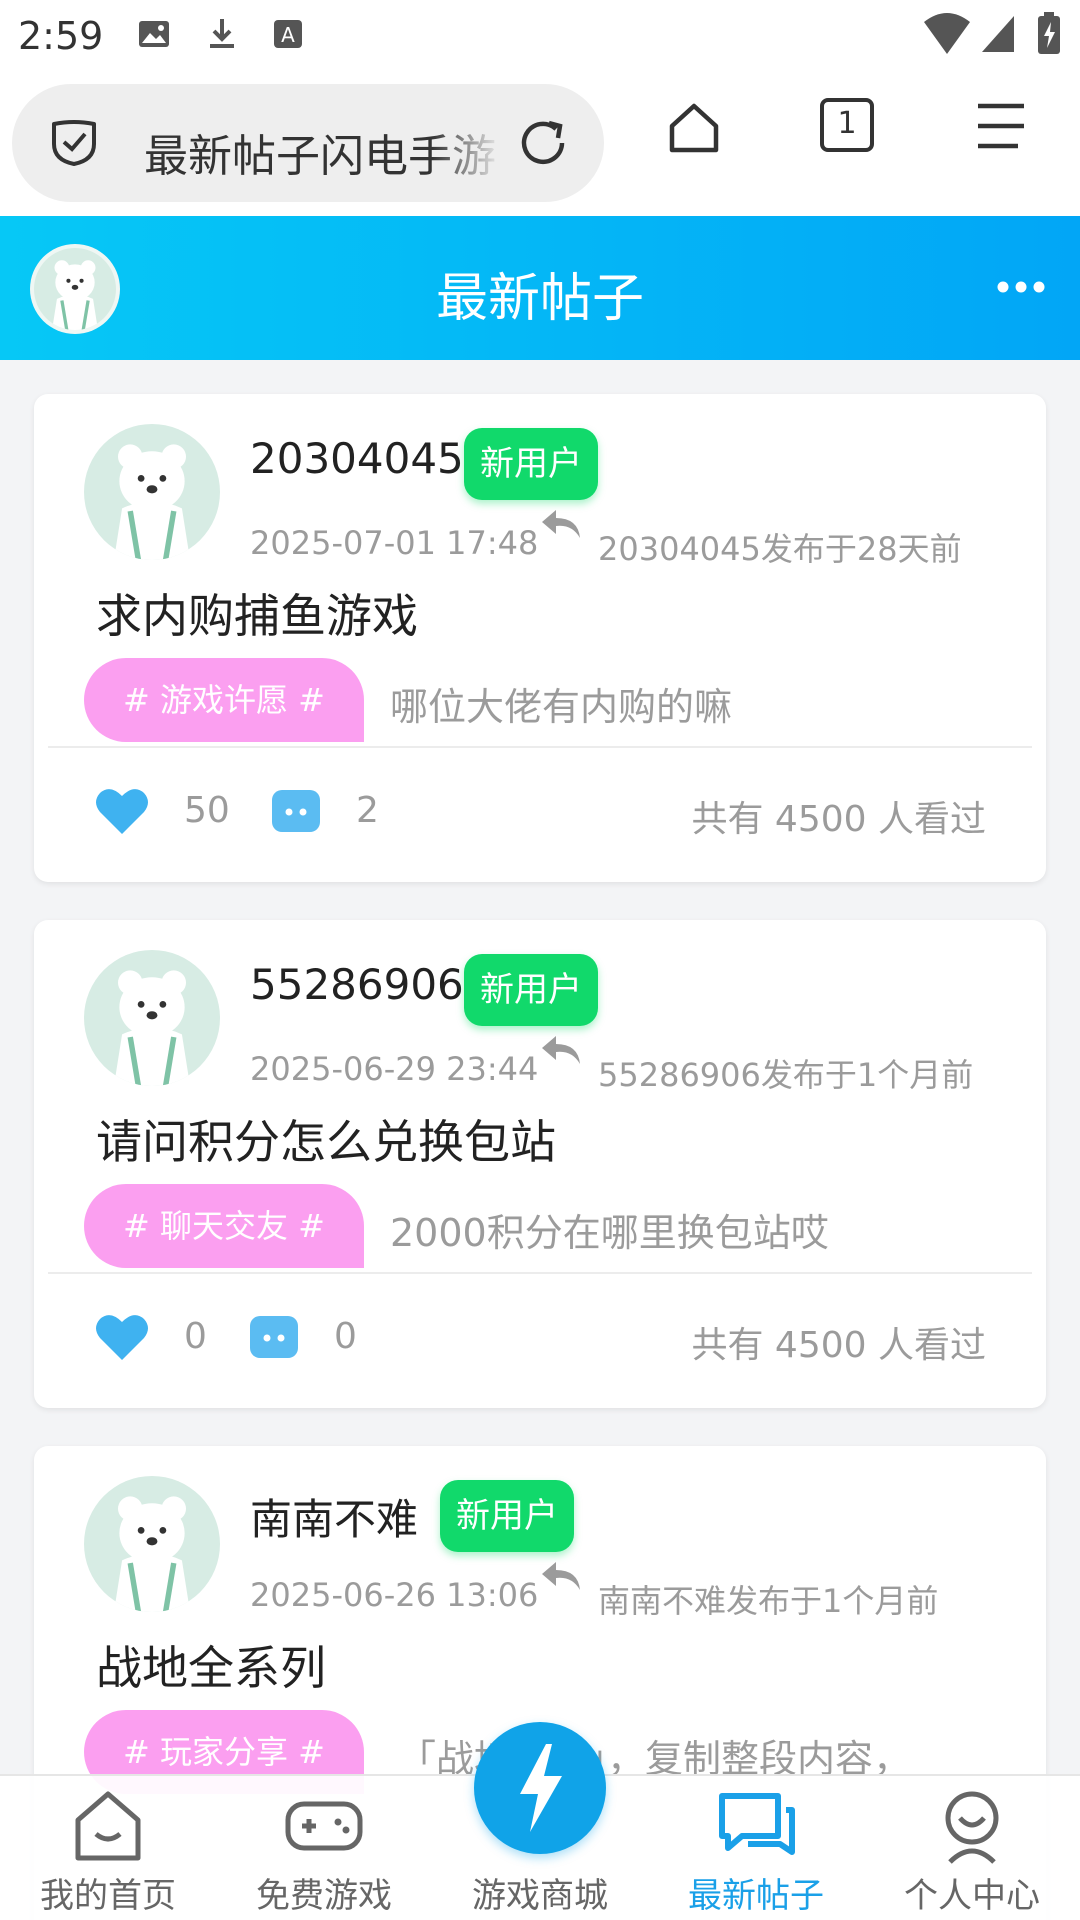 The height and width of the screenshot is (1920, 1080). What do you see at coordinates (694, 128) in the screenshot?
I see `home-browser-icon` at bounding box center [694, 128].